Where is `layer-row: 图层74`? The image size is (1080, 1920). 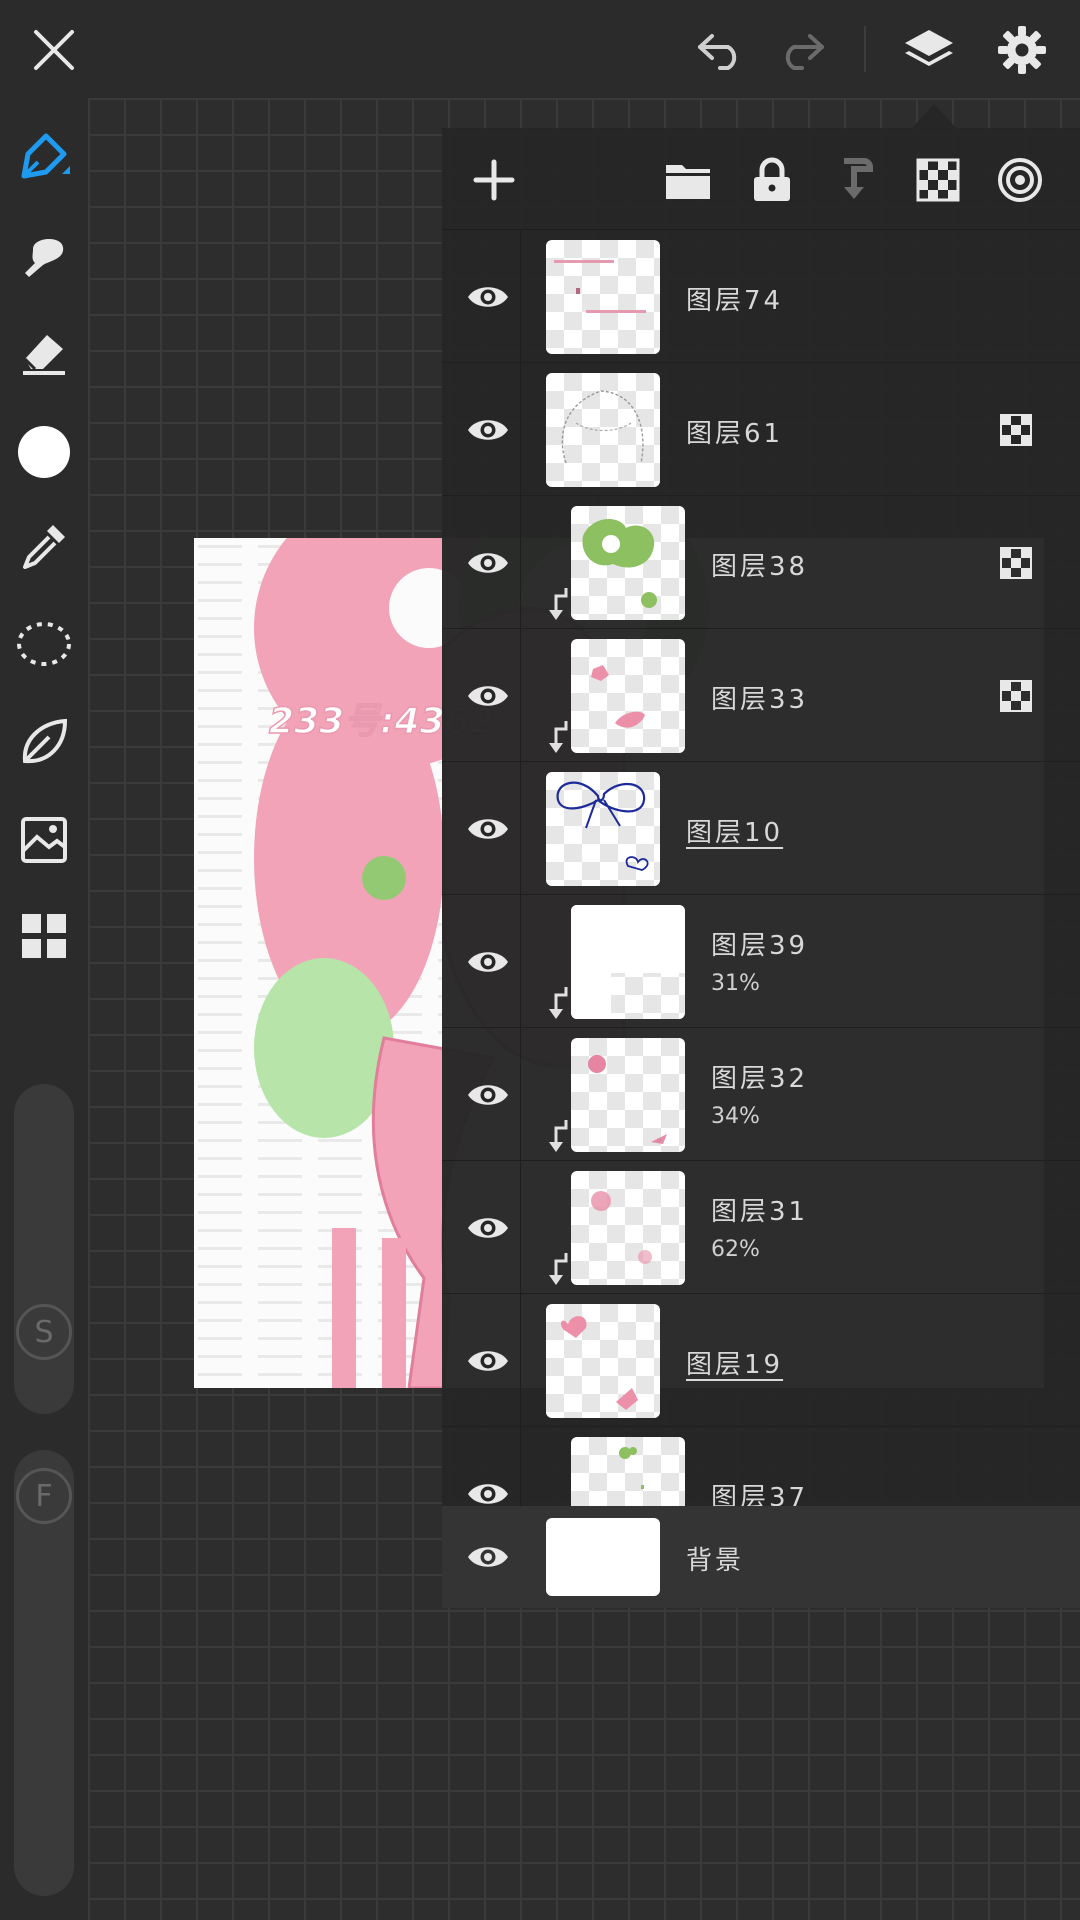
layer-row: 图层74 is located at coordinates (761, 296).